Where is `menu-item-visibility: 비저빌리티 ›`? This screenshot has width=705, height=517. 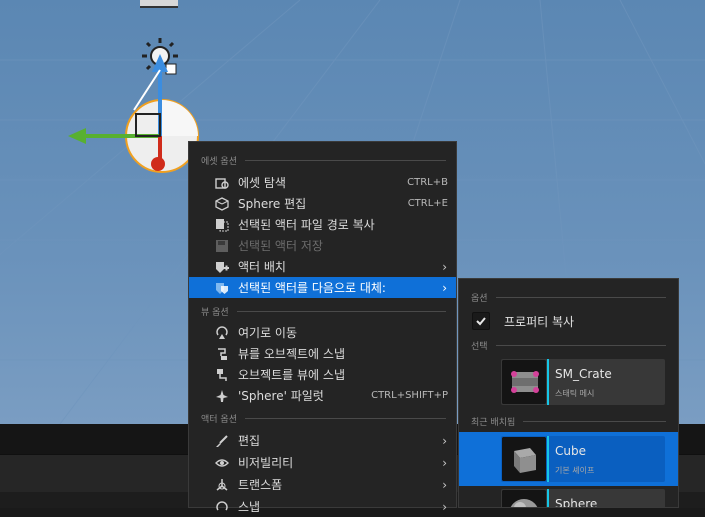 menu-item-visibility: 비저빌리티 › is located at coordinates (322, 462).